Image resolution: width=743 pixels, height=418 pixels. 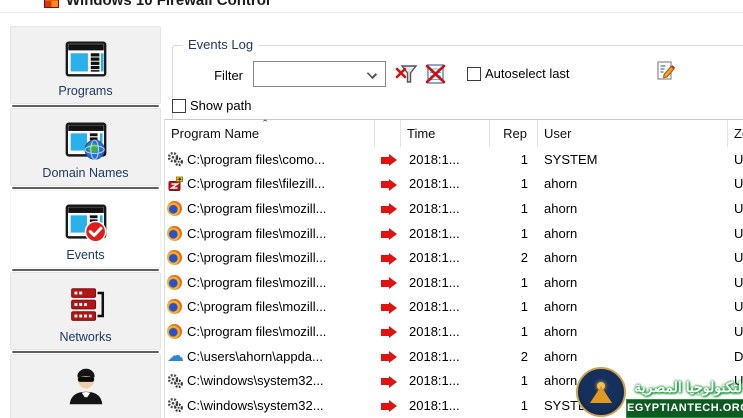 I want to click on networks-servers-icon, so click(x=87, y=304).